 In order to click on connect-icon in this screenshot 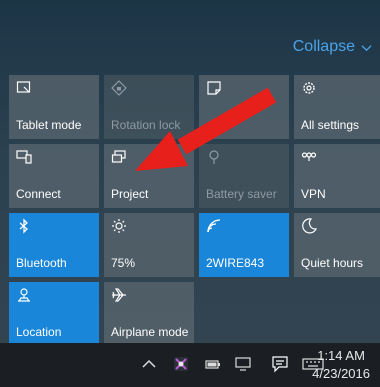, I will do `click(24, 157)`.